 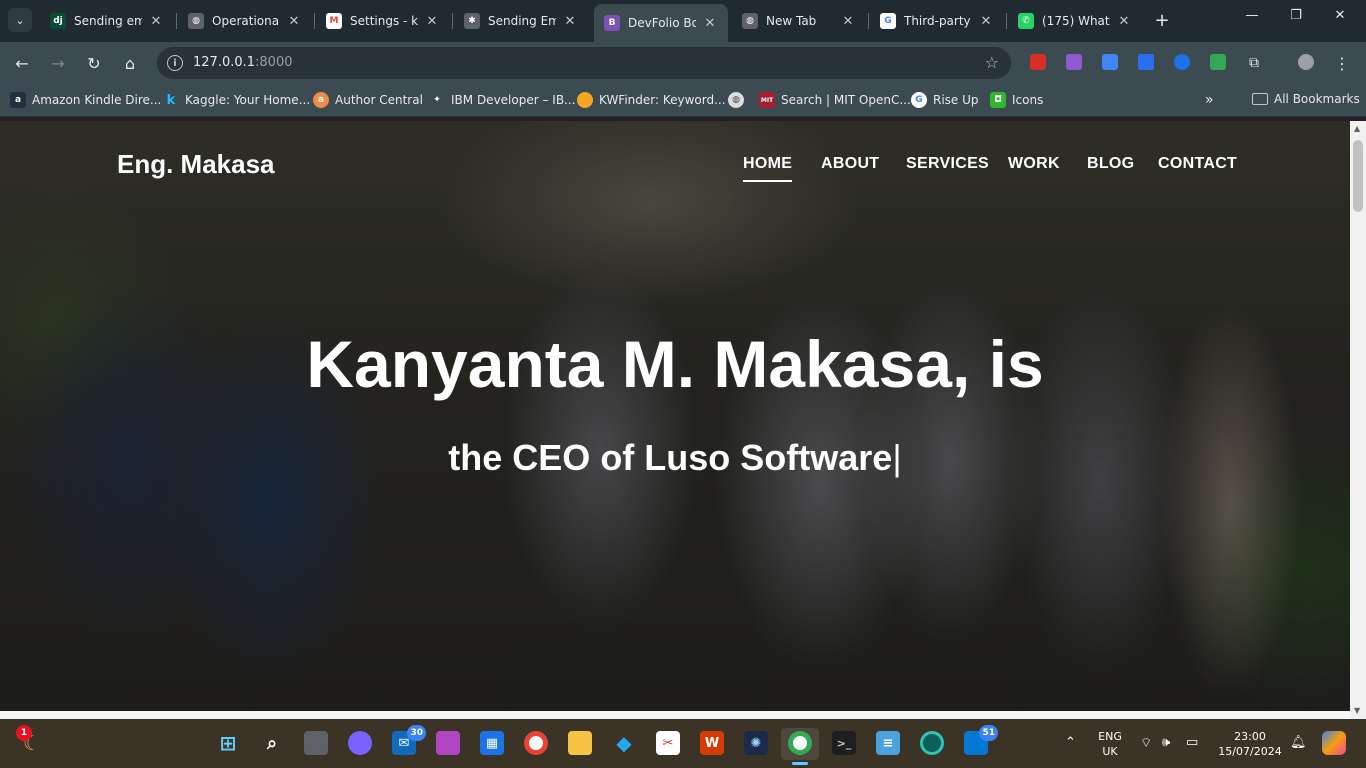 What do you see at coordinates (472, 21) in the screenshot?
I see `openai-icon: ✱` at bounding box center [472, 21].